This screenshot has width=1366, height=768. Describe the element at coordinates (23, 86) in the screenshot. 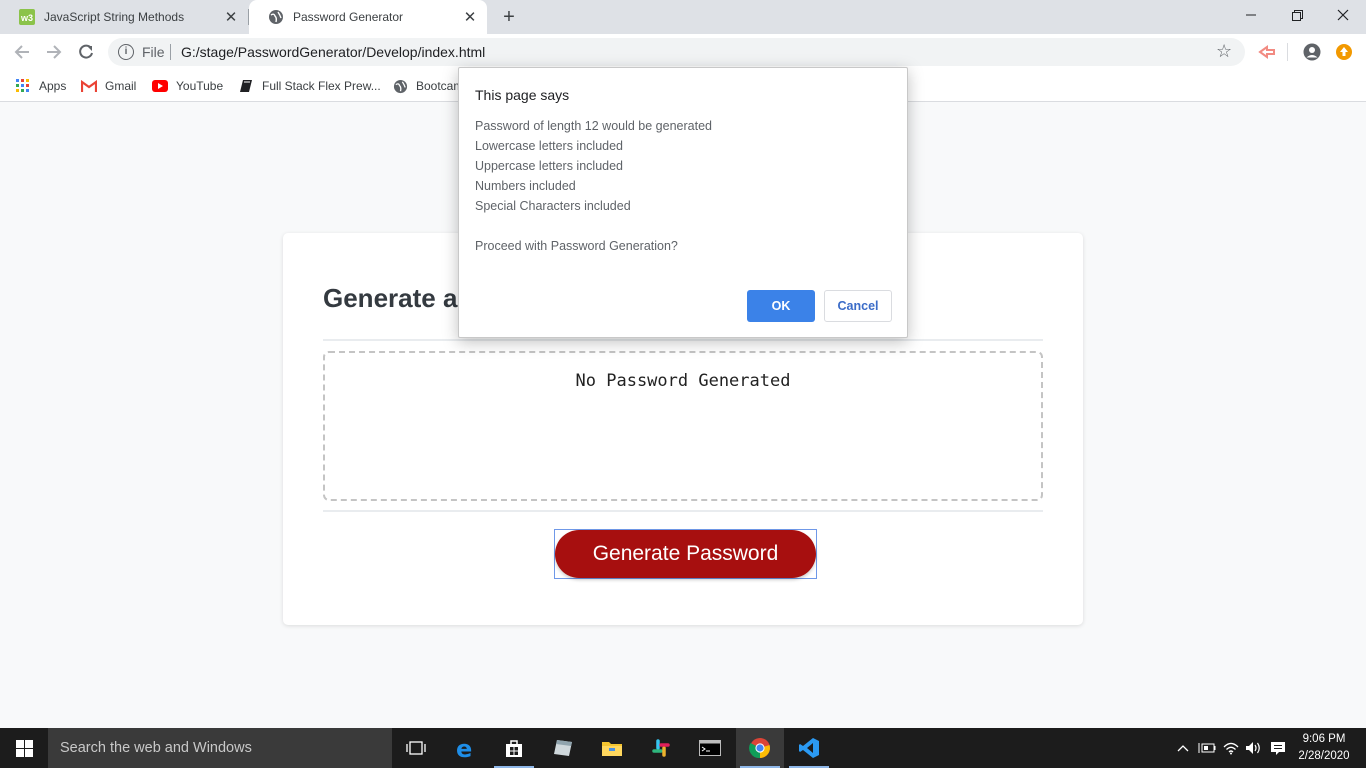

I see `apps-grid-icon` at that location.